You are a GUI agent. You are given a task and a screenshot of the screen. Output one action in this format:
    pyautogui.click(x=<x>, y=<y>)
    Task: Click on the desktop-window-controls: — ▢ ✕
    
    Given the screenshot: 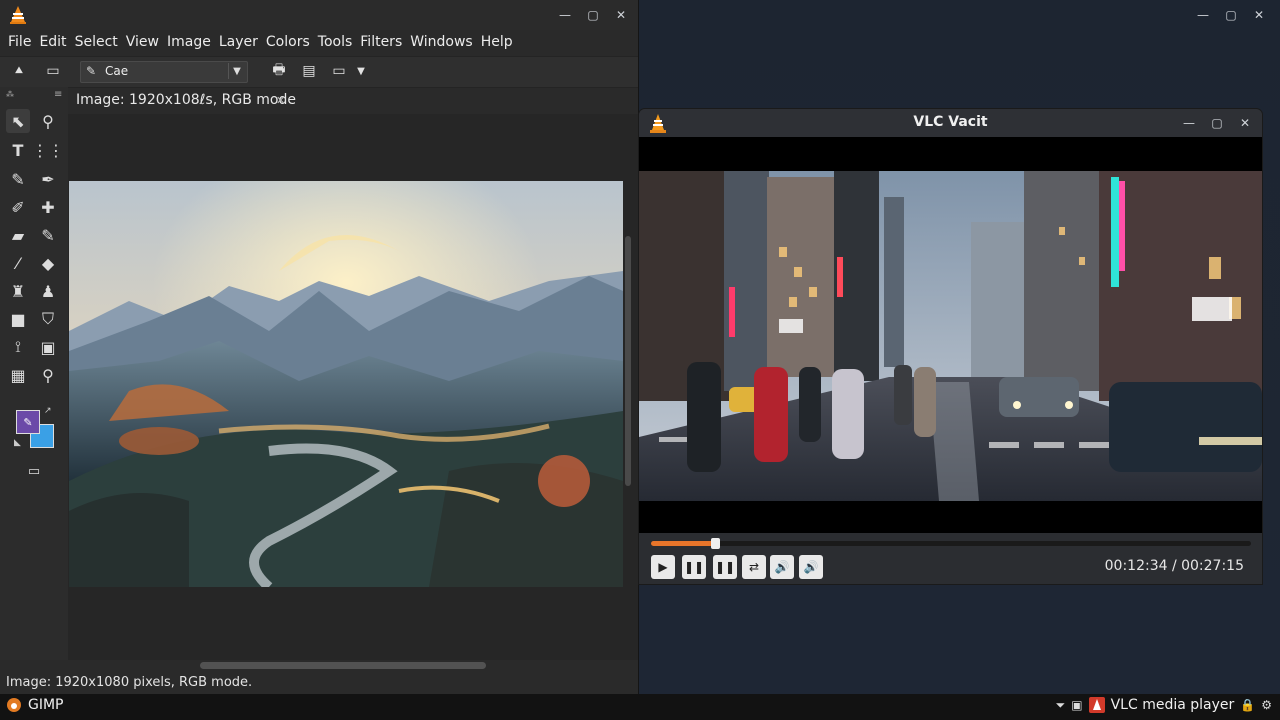 What is the action you would take?
    pyautogui.click(x=1231, y=15)
    